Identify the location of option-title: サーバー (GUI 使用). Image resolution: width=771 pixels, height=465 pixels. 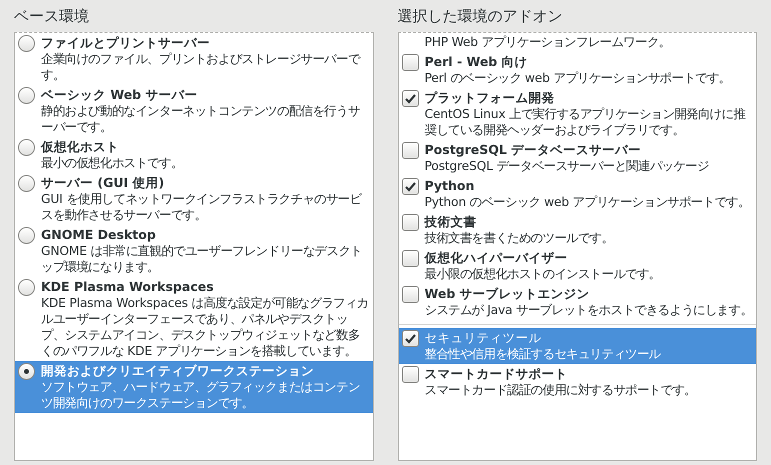
(103, 182).